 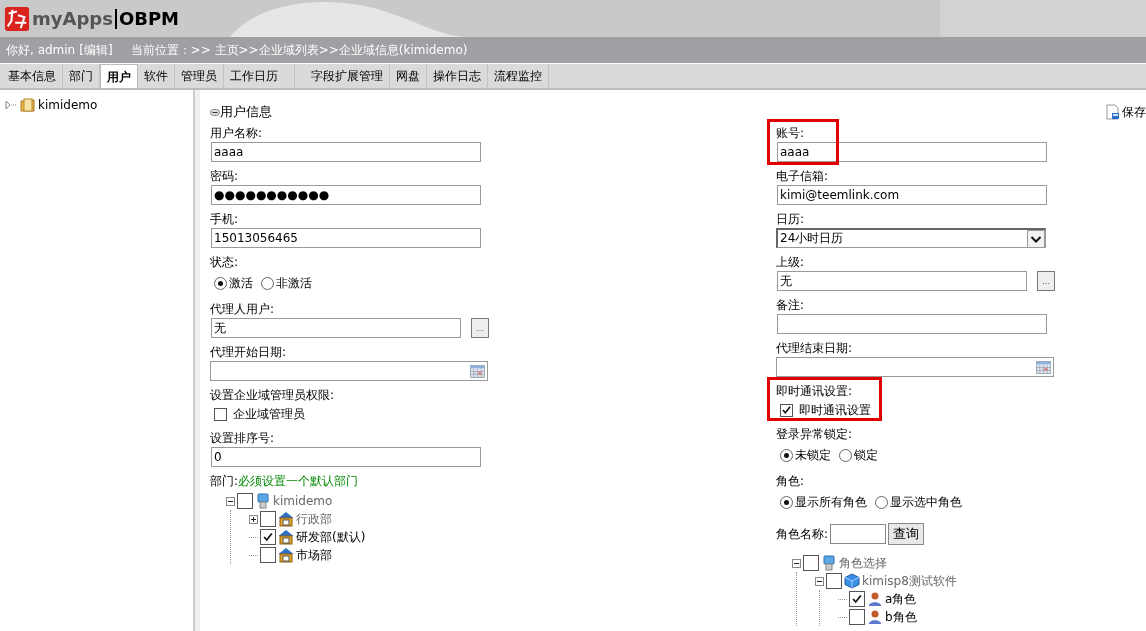 What do you see at coordinates (237, 133) in the screenshot?
I see `field-label: 用户名称:` at bounding box center [237, 133].